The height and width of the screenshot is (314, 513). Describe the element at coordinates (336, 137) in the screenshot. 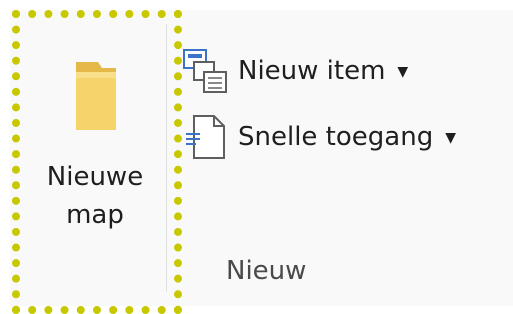

I see `easy-access-label: Snelle toegang` at that location.